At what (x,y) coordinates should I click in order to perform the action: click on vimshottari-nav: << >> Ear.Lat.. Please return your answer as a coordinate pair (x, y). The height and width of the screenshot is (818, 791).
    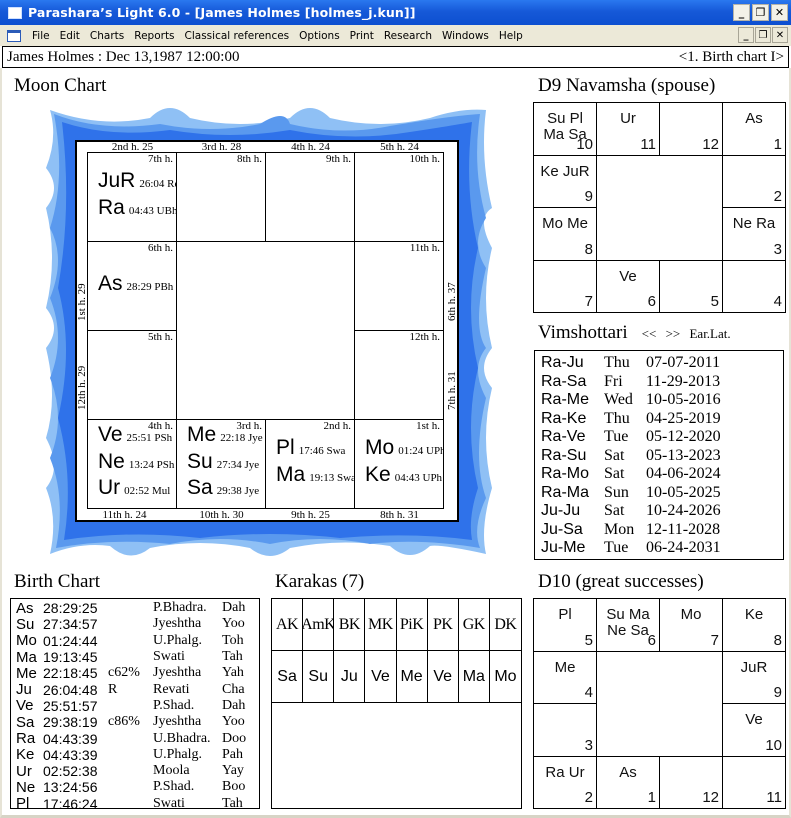
    Looking at the image, I should click on (689, 334).